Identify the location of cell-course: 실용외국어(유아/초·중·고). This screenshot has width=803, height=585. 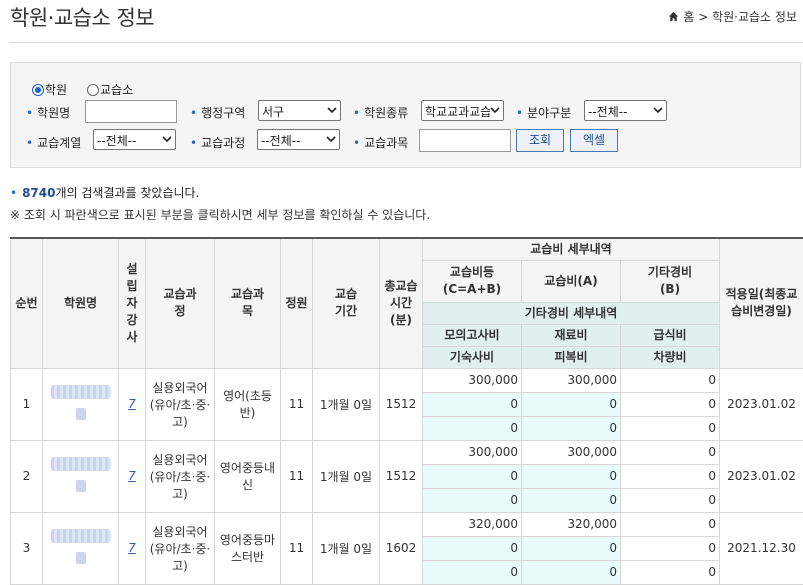
(180, 476).